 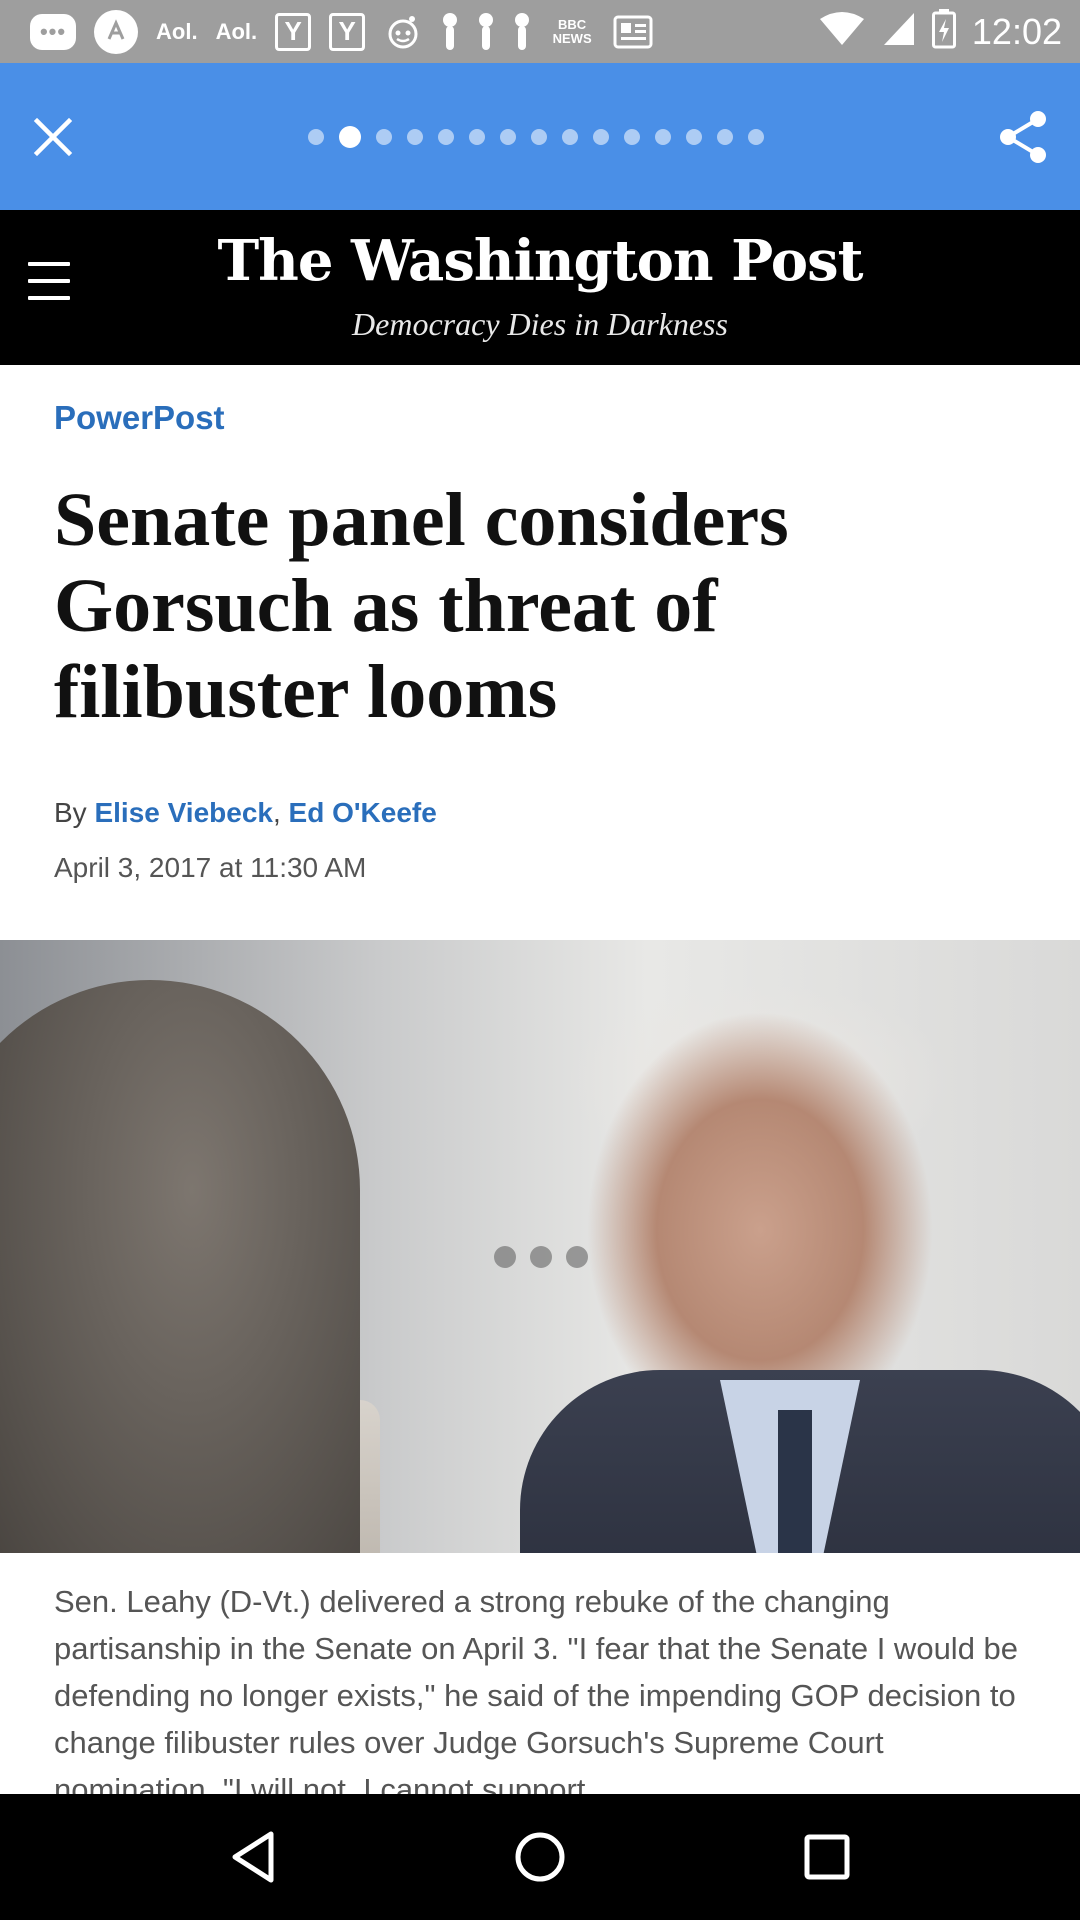 I want to click on status-bar: ••• Aol. Aol. Y Y BBC NEWS 12:02, so click(x=540, y=31).